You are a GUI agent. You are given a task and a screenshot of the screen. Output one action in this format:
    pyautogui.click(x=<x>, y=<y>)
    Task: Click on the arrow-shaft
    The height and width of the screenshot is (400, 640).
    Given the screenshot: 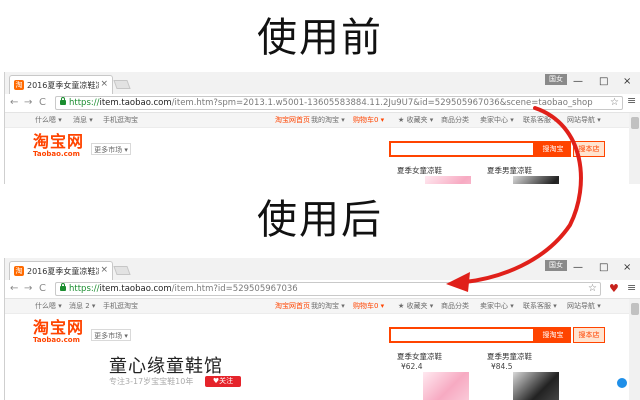 What is the action you would take?
    pyautogui.click(x=523, y=195)
    